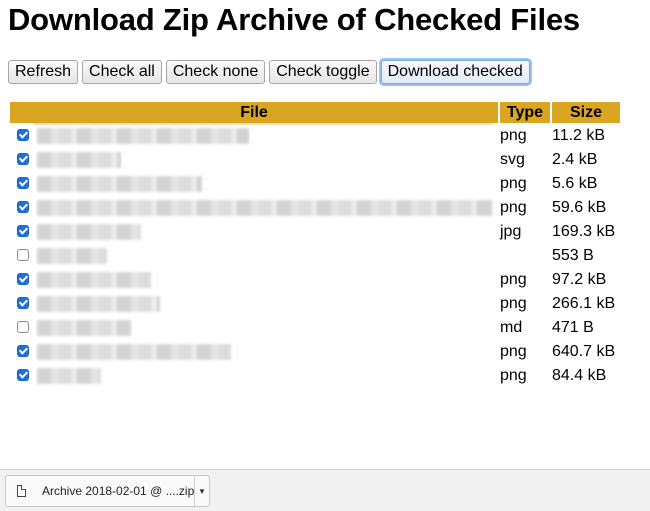  I want to click on file-size: 553 B, so click(573, 255).